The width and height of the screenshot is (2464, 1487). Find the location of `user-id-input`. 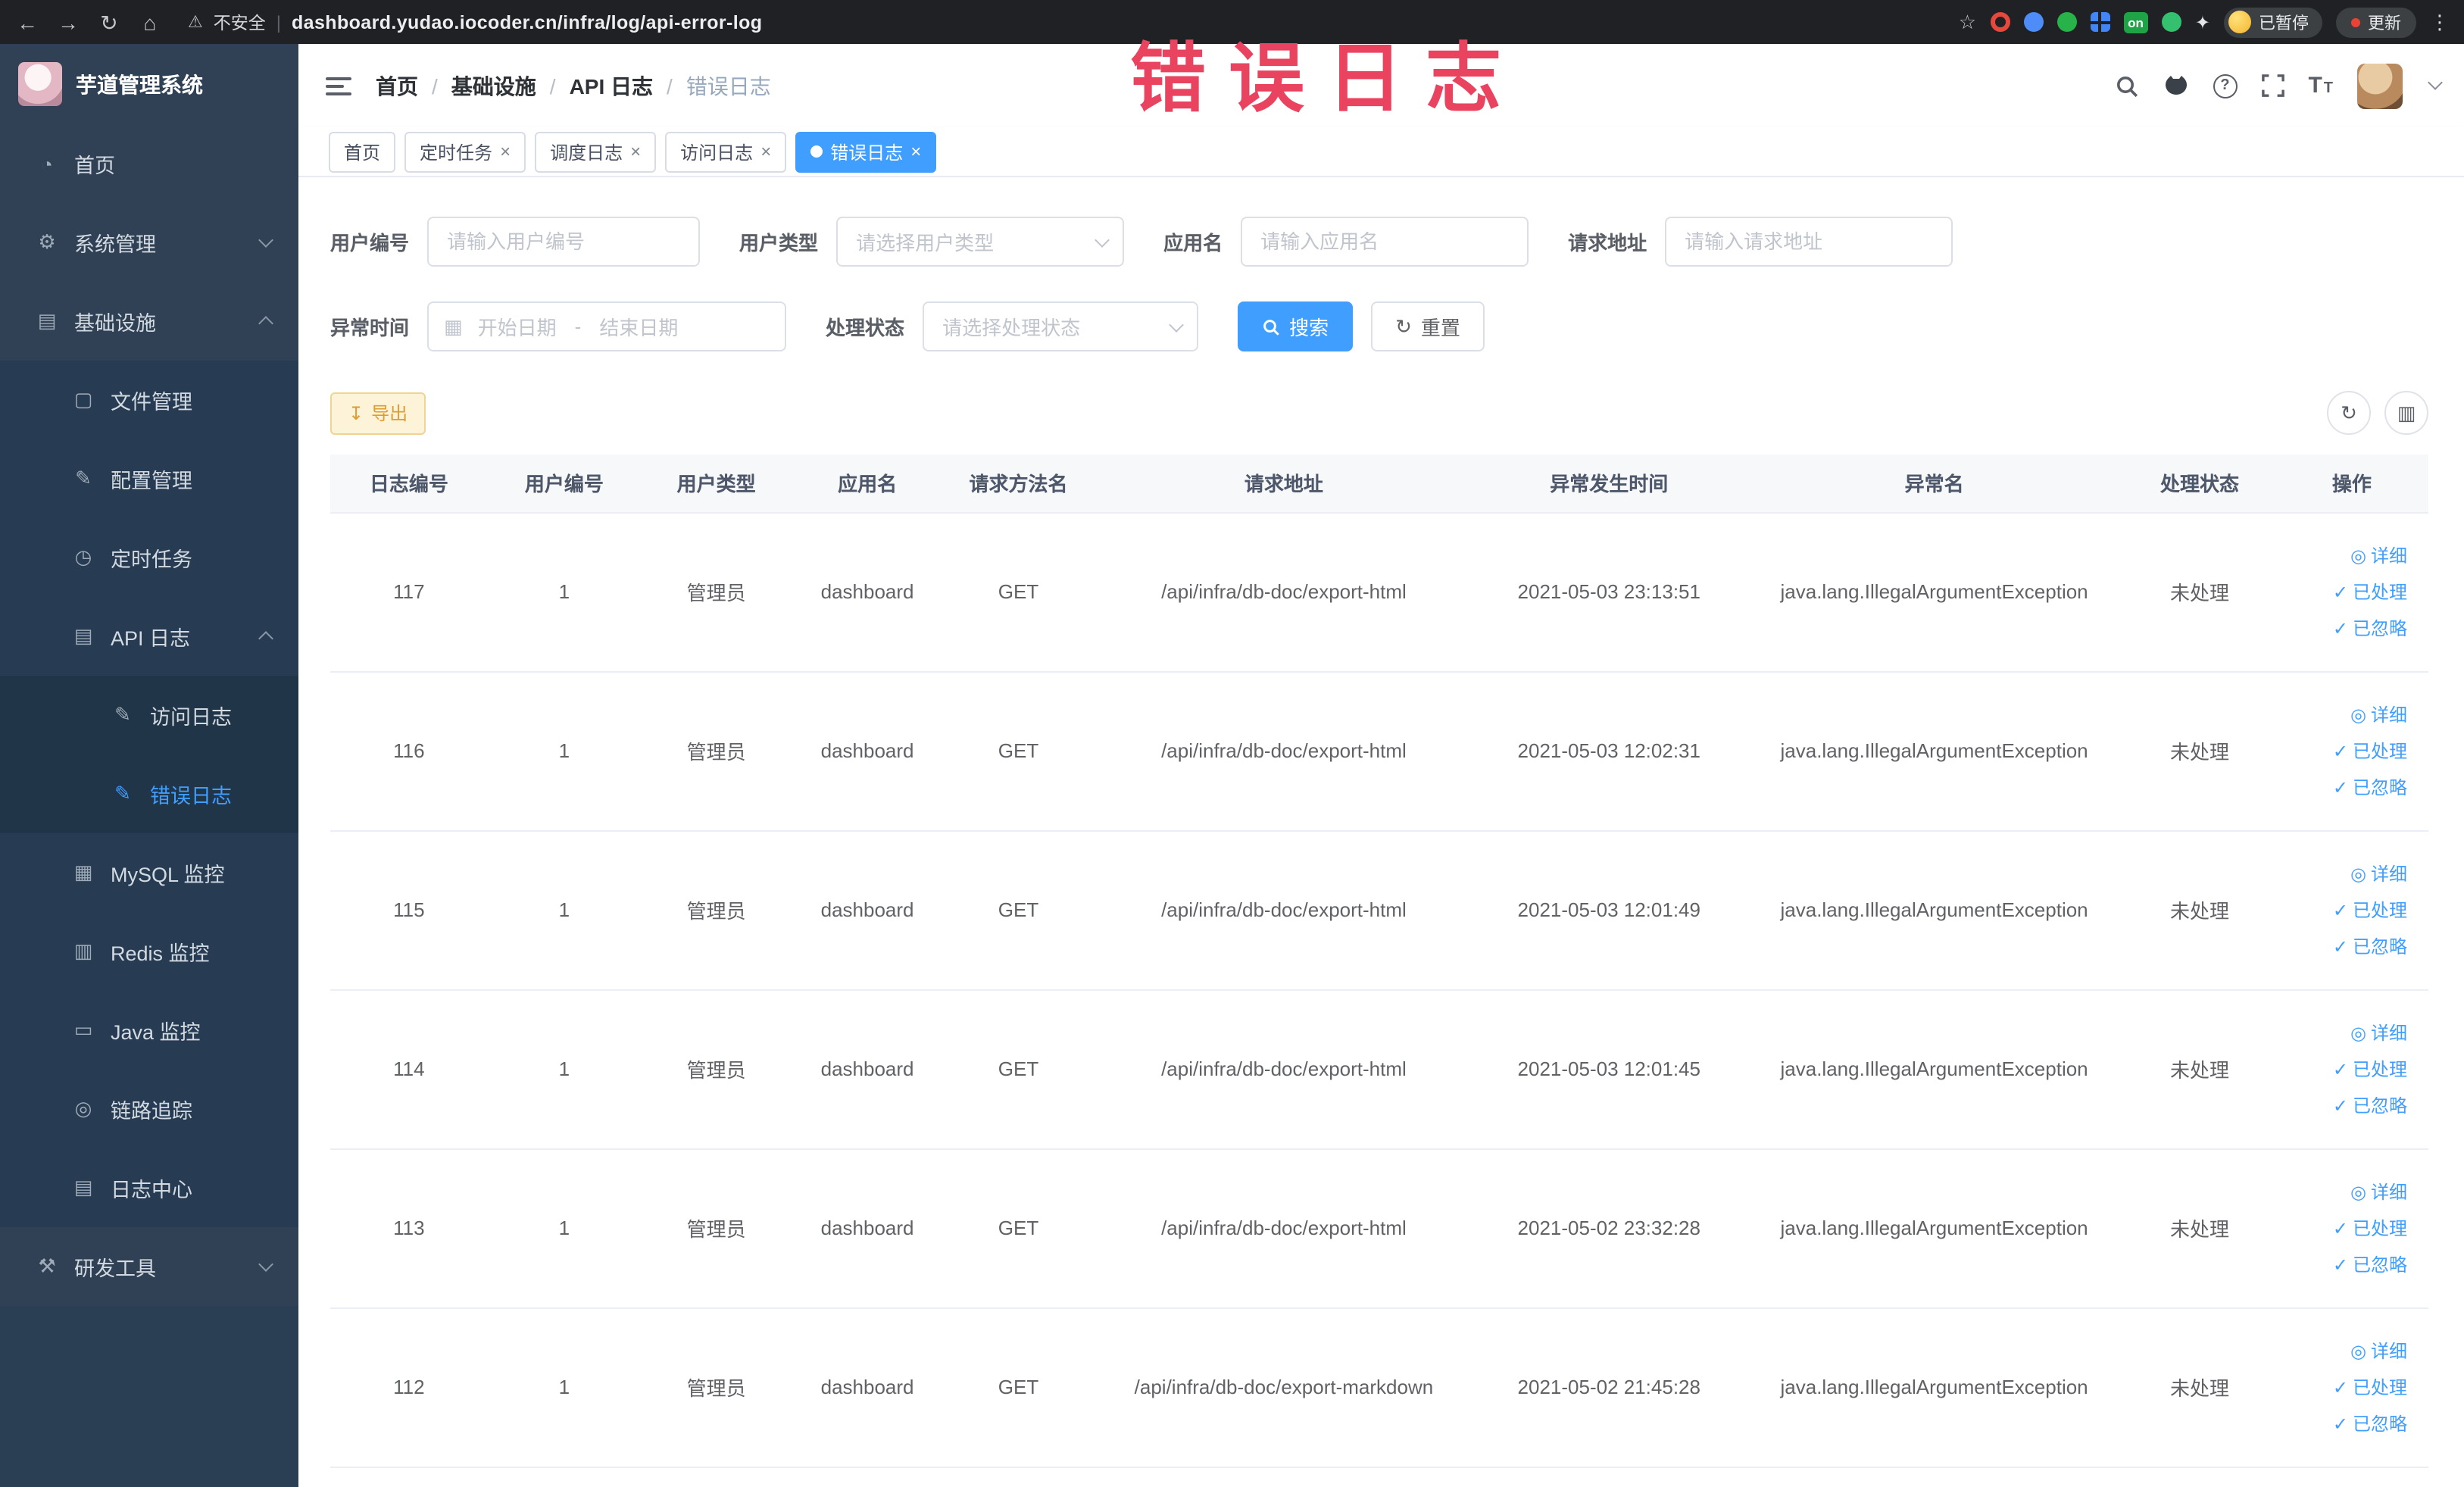

user-id-input is located at coordinates (564, 242).